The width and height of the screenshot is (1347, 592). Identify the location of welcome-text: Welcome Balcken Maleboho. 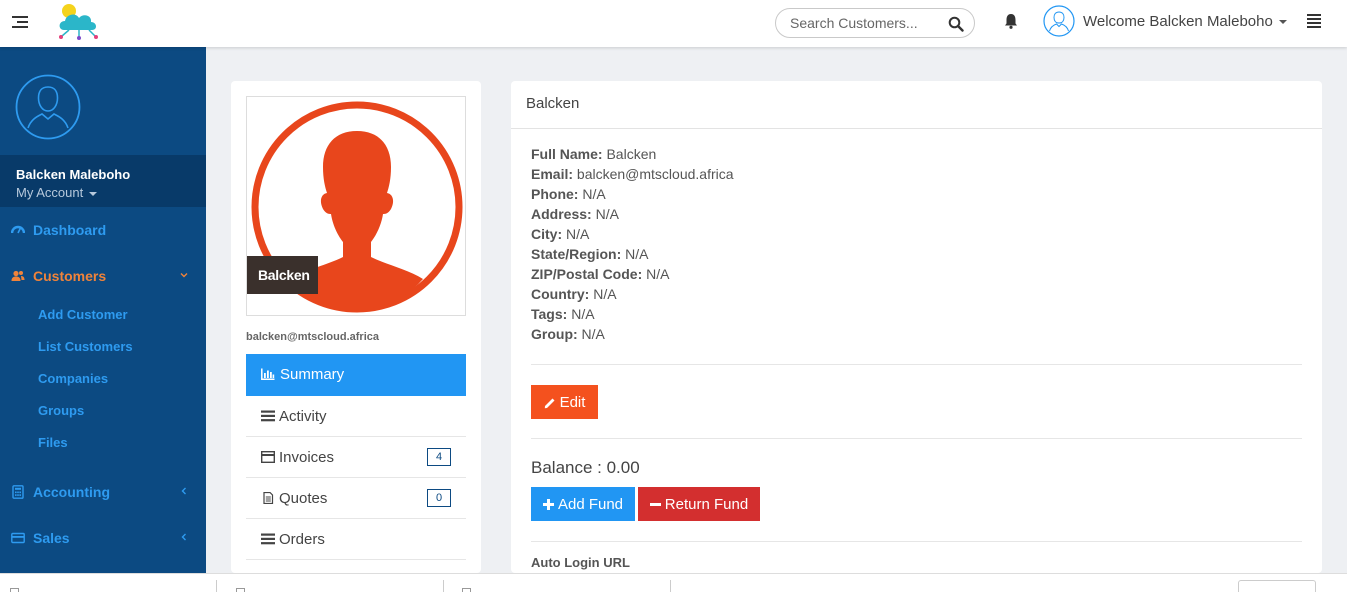
(1178, 21).